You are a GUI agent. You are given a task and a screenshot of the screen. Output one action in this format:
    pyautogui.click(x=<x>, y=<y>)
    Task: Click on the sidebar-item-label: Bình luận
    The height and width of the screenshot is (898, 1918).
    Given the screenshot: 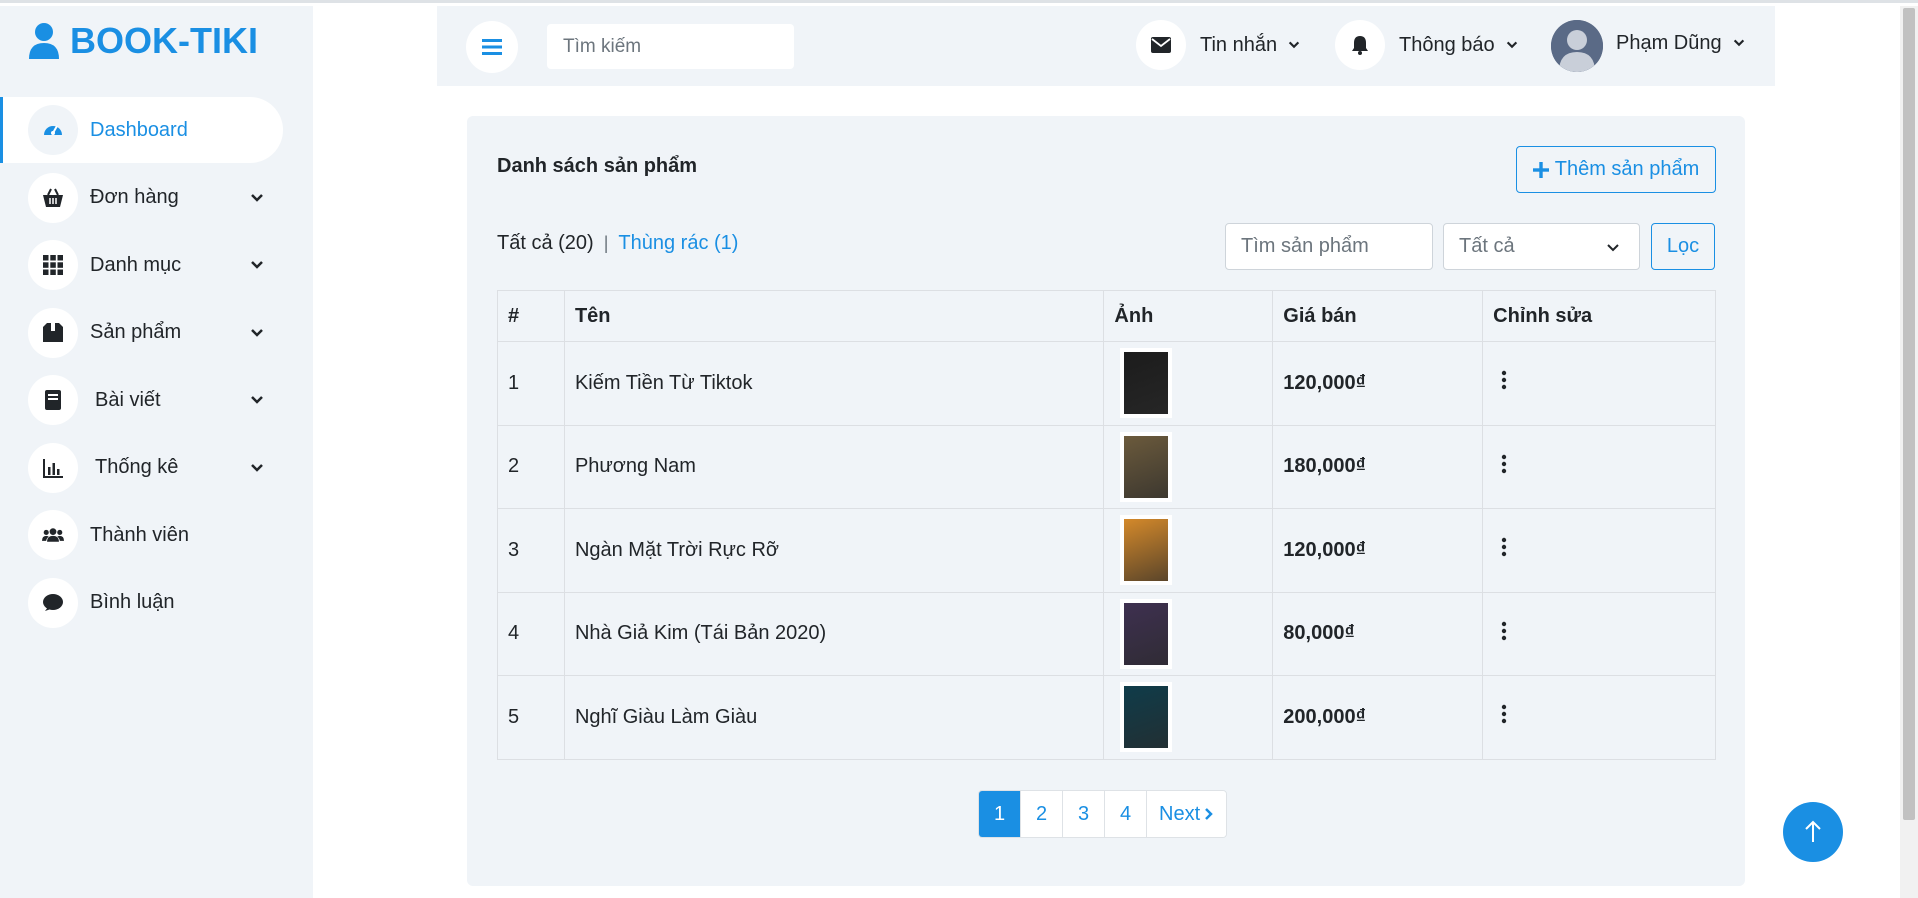 What is the action you would take?
    pyautogui.click(x=132, y=602)
    